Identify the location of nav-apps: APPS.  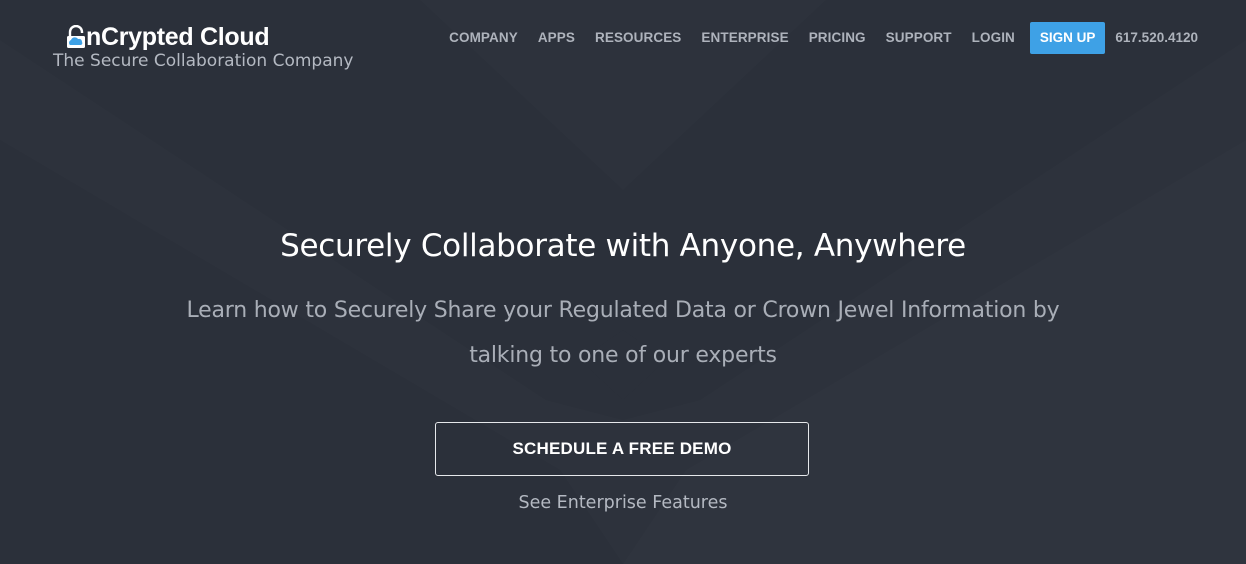
(556, 38).